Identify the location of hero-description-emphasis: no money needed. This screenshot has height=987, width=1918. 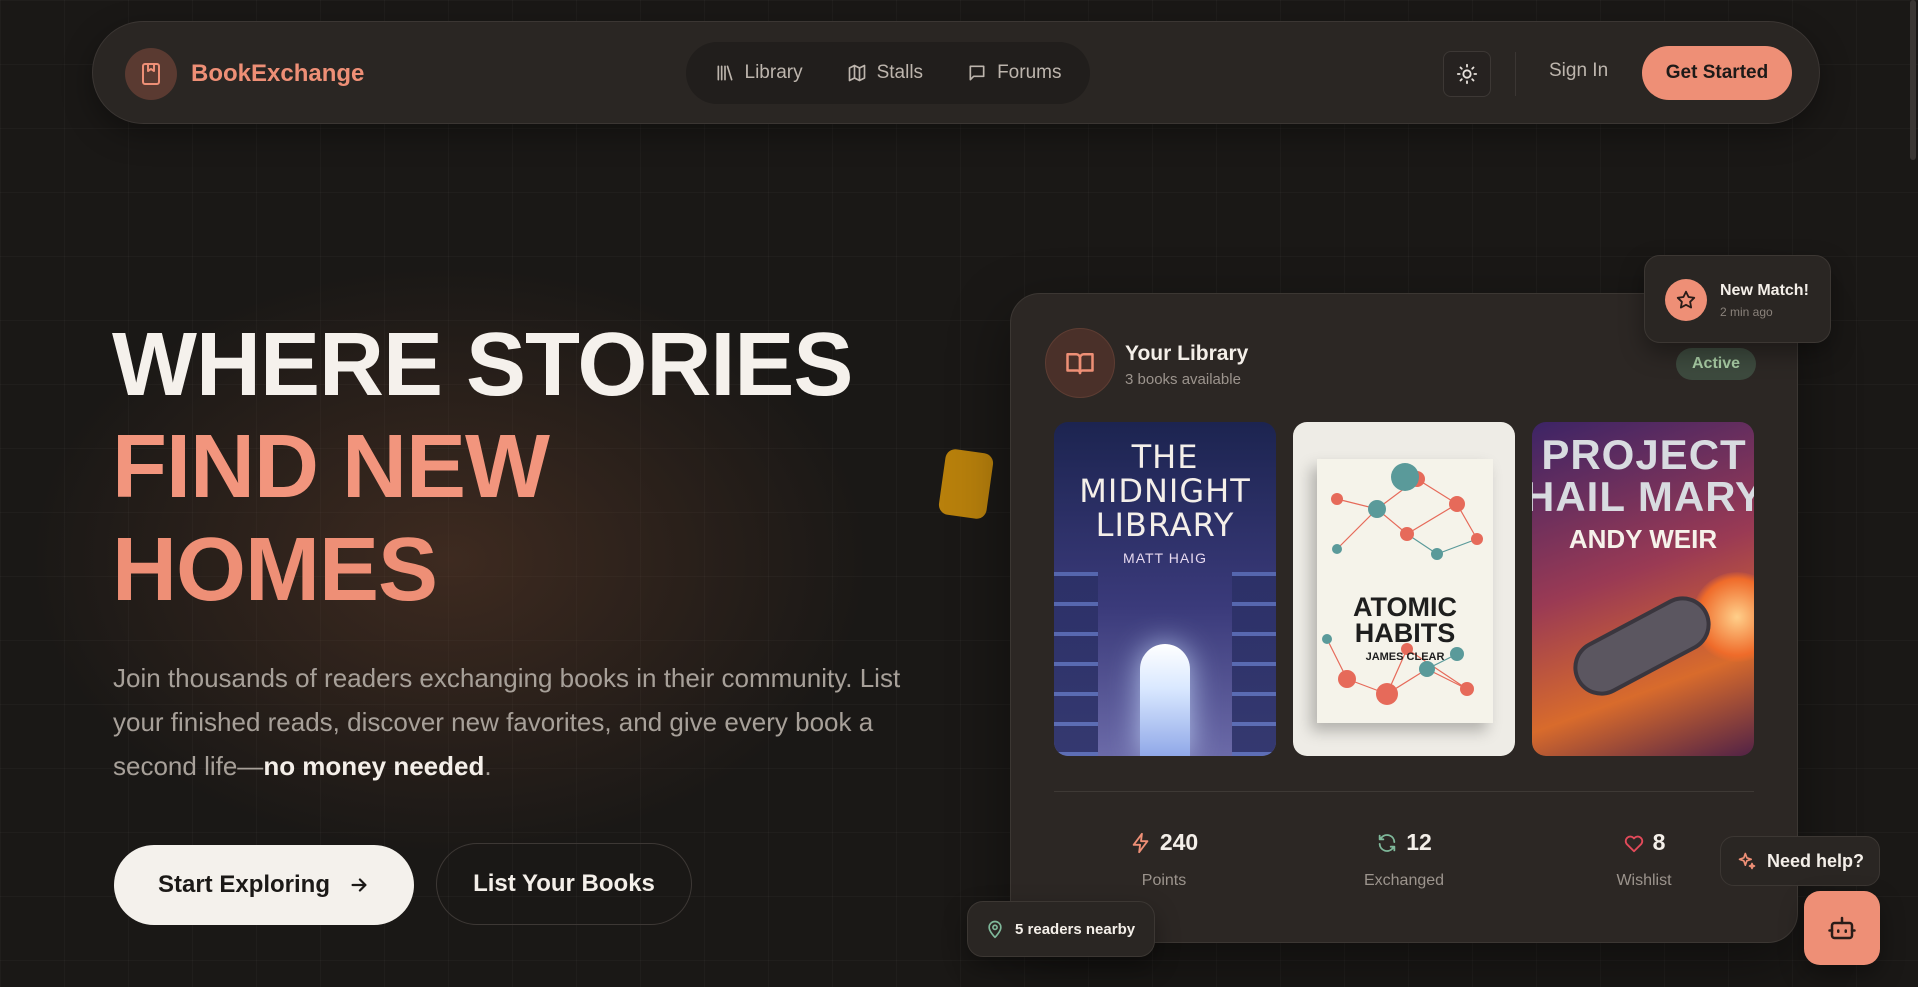
(374, 766).